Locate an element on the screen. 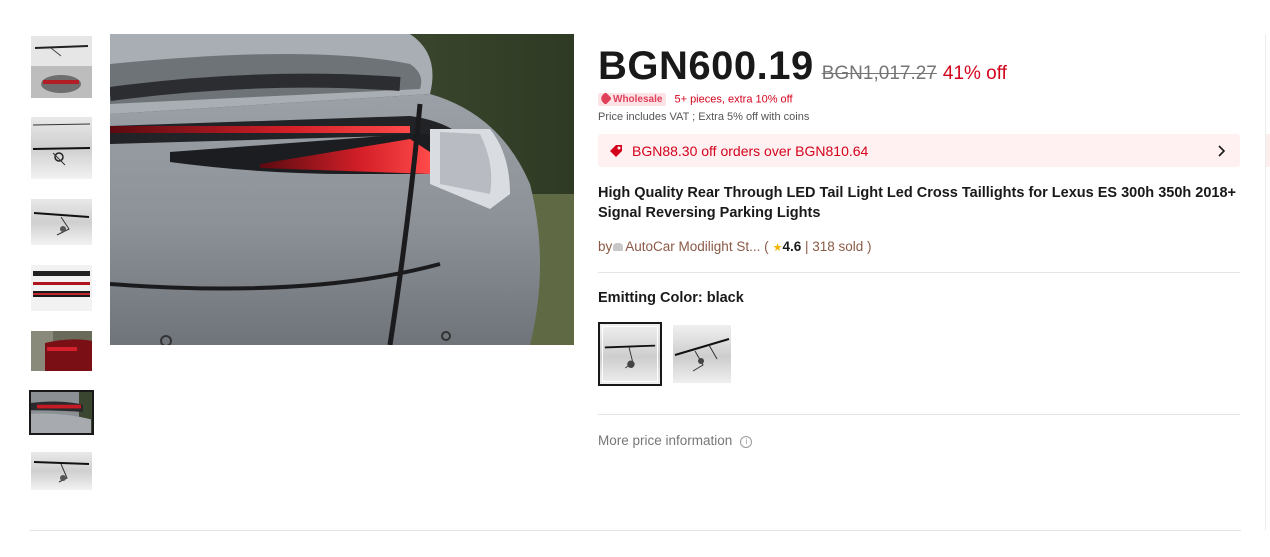  store-paren-open: ( is located at coordinates (764, 246).